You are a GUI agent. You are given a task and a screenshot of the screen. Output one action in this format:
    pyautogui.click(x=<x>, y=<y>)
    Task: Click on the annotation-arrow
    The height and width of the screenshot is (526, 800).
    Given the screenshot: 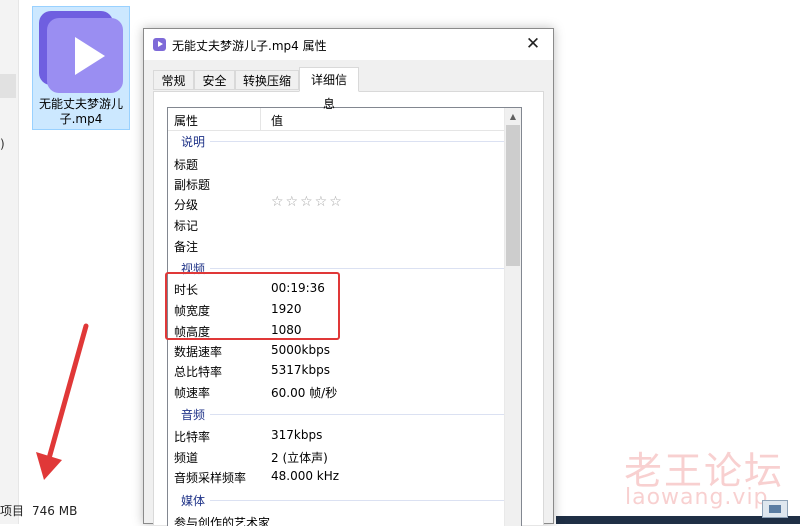 What is the action you would take?
    pyautogui.click(x=62, y=401)
    